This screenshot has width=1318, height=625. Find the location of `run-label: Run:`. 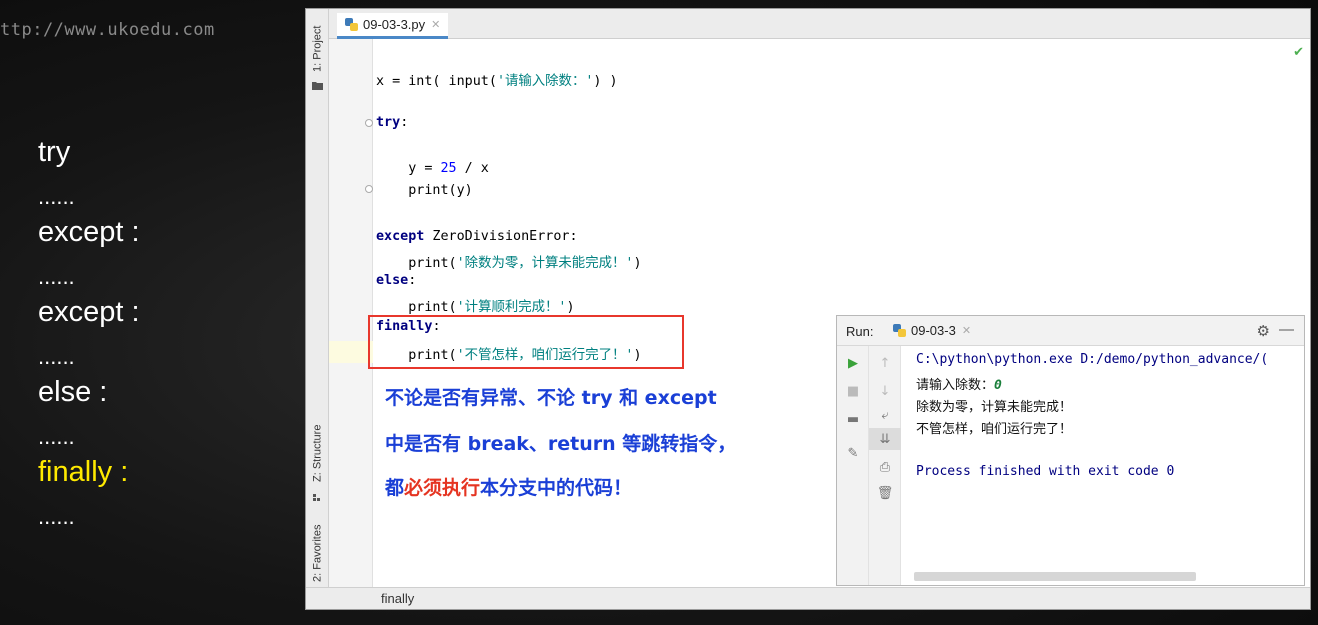

run-label: Run: is located at coordinates (860, 331).